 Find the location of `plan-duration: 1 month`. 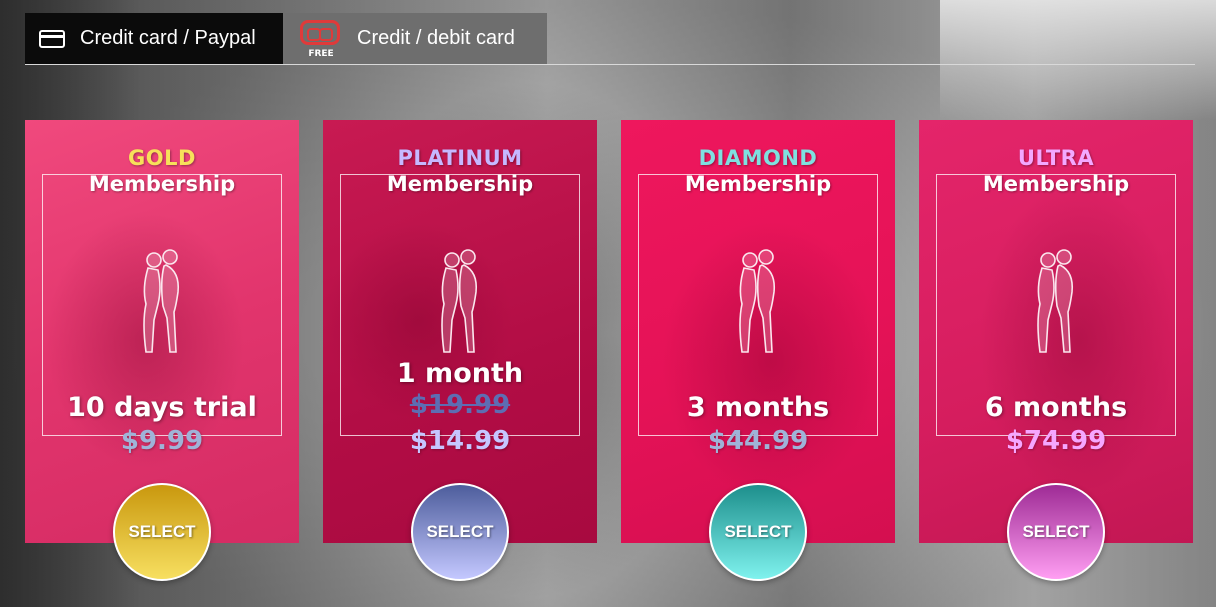

plan-duration: 1 month is located at coordinates (460, 373).